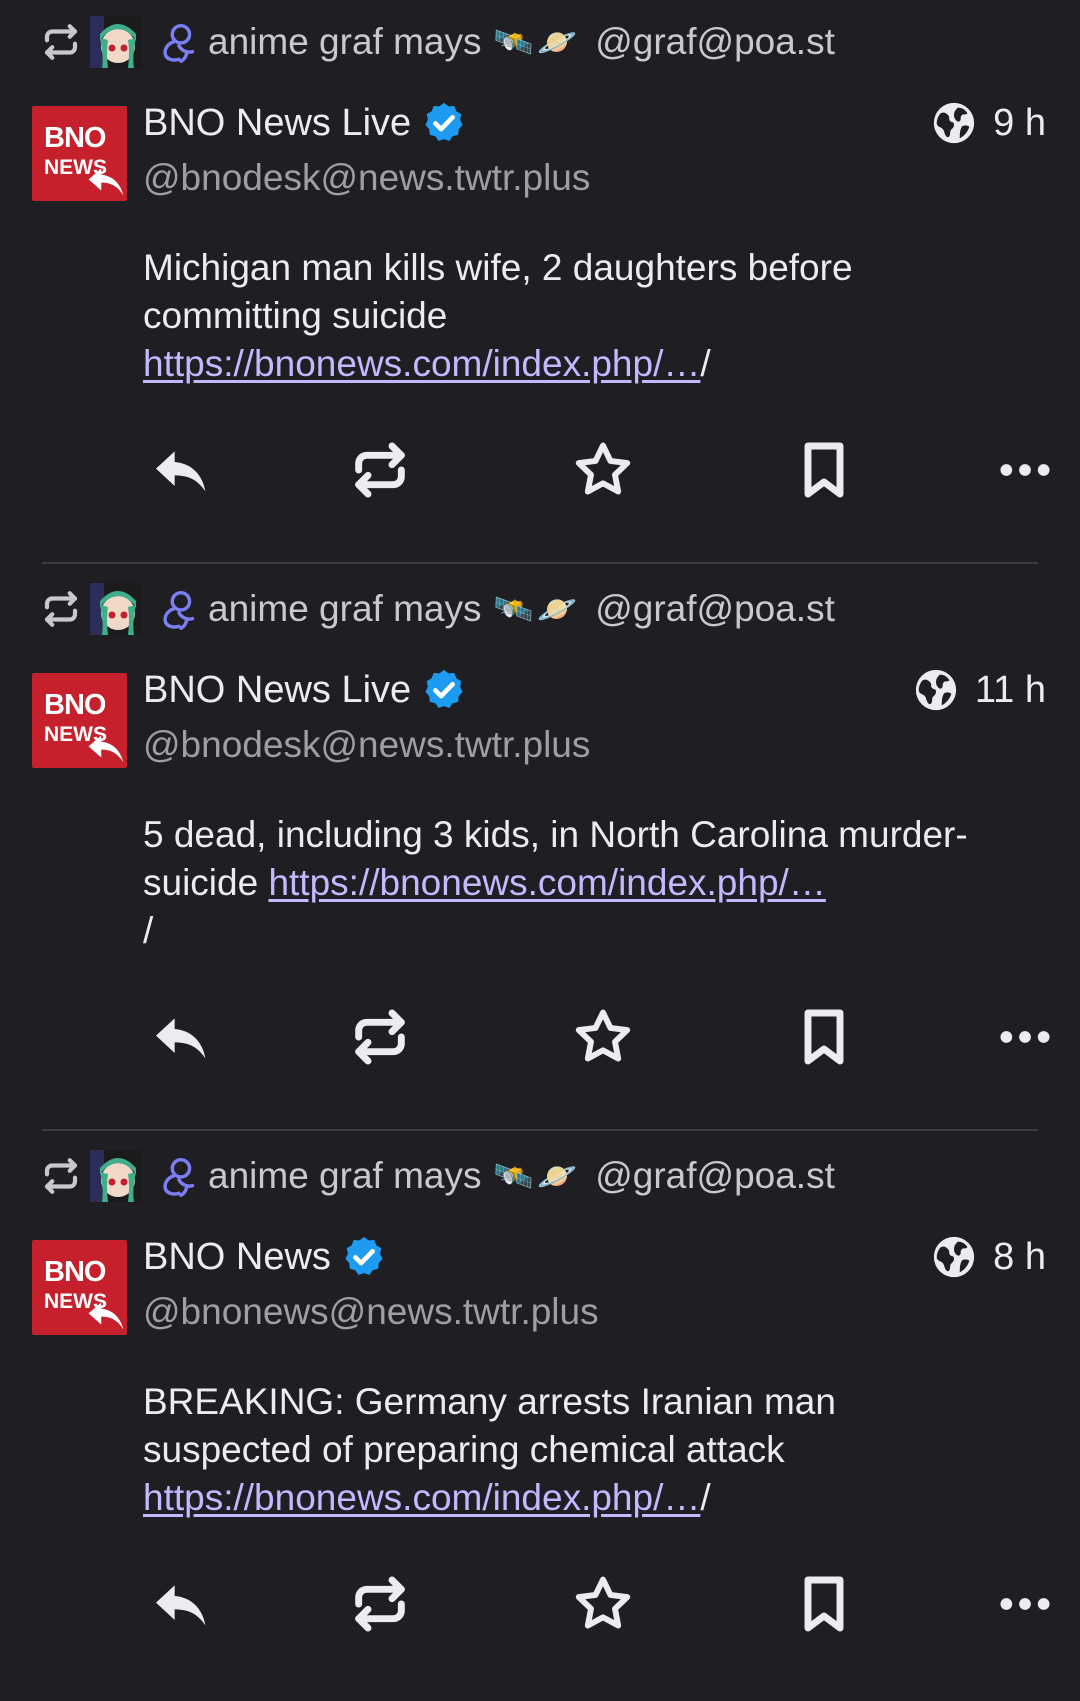 The width and height of the screenshot is (1080, 1701). I want to click on author-handle: @bnonews@news.twtr.plus, so click(371, 1312).